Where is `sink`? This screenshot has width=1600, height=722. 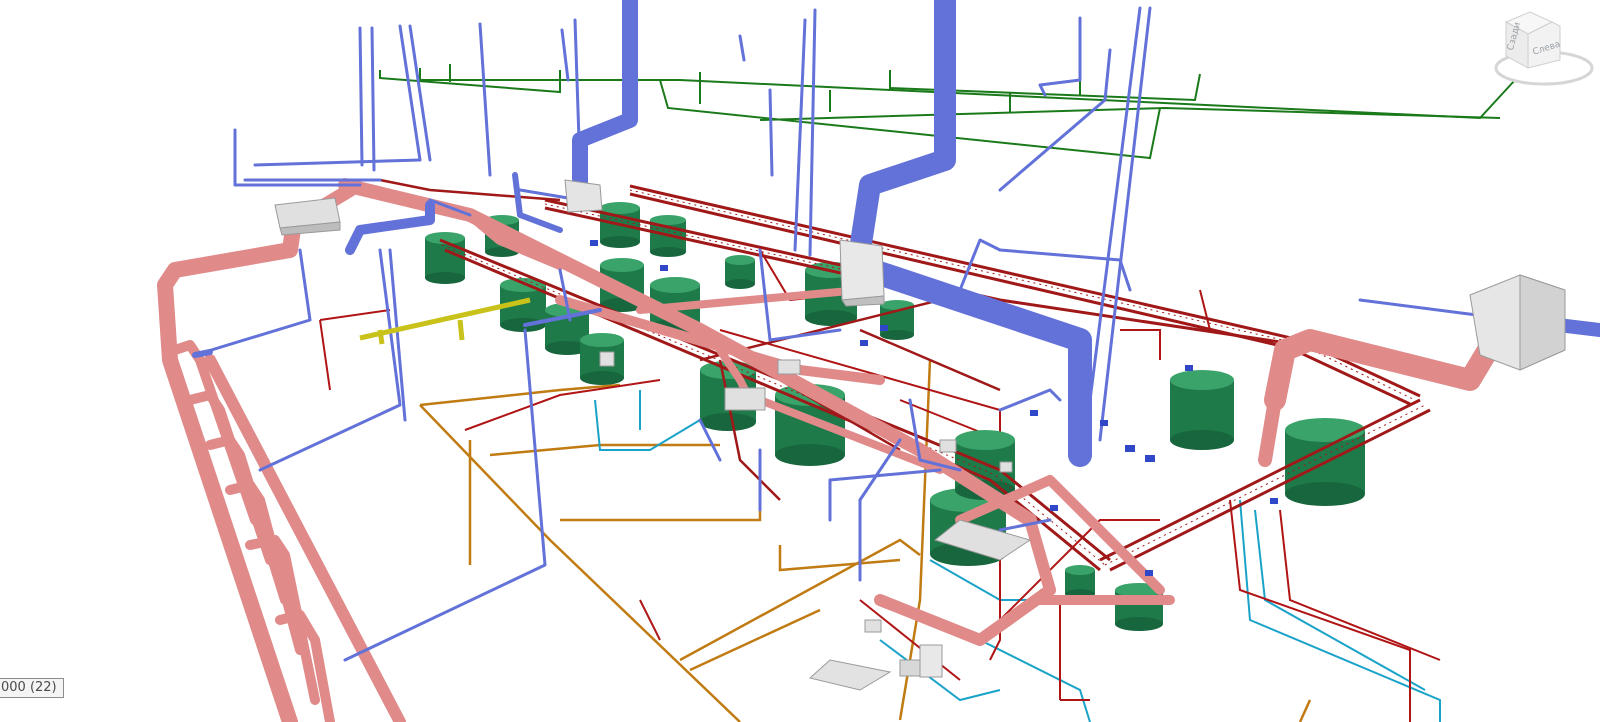 sink is located at coordinates (850, 675).